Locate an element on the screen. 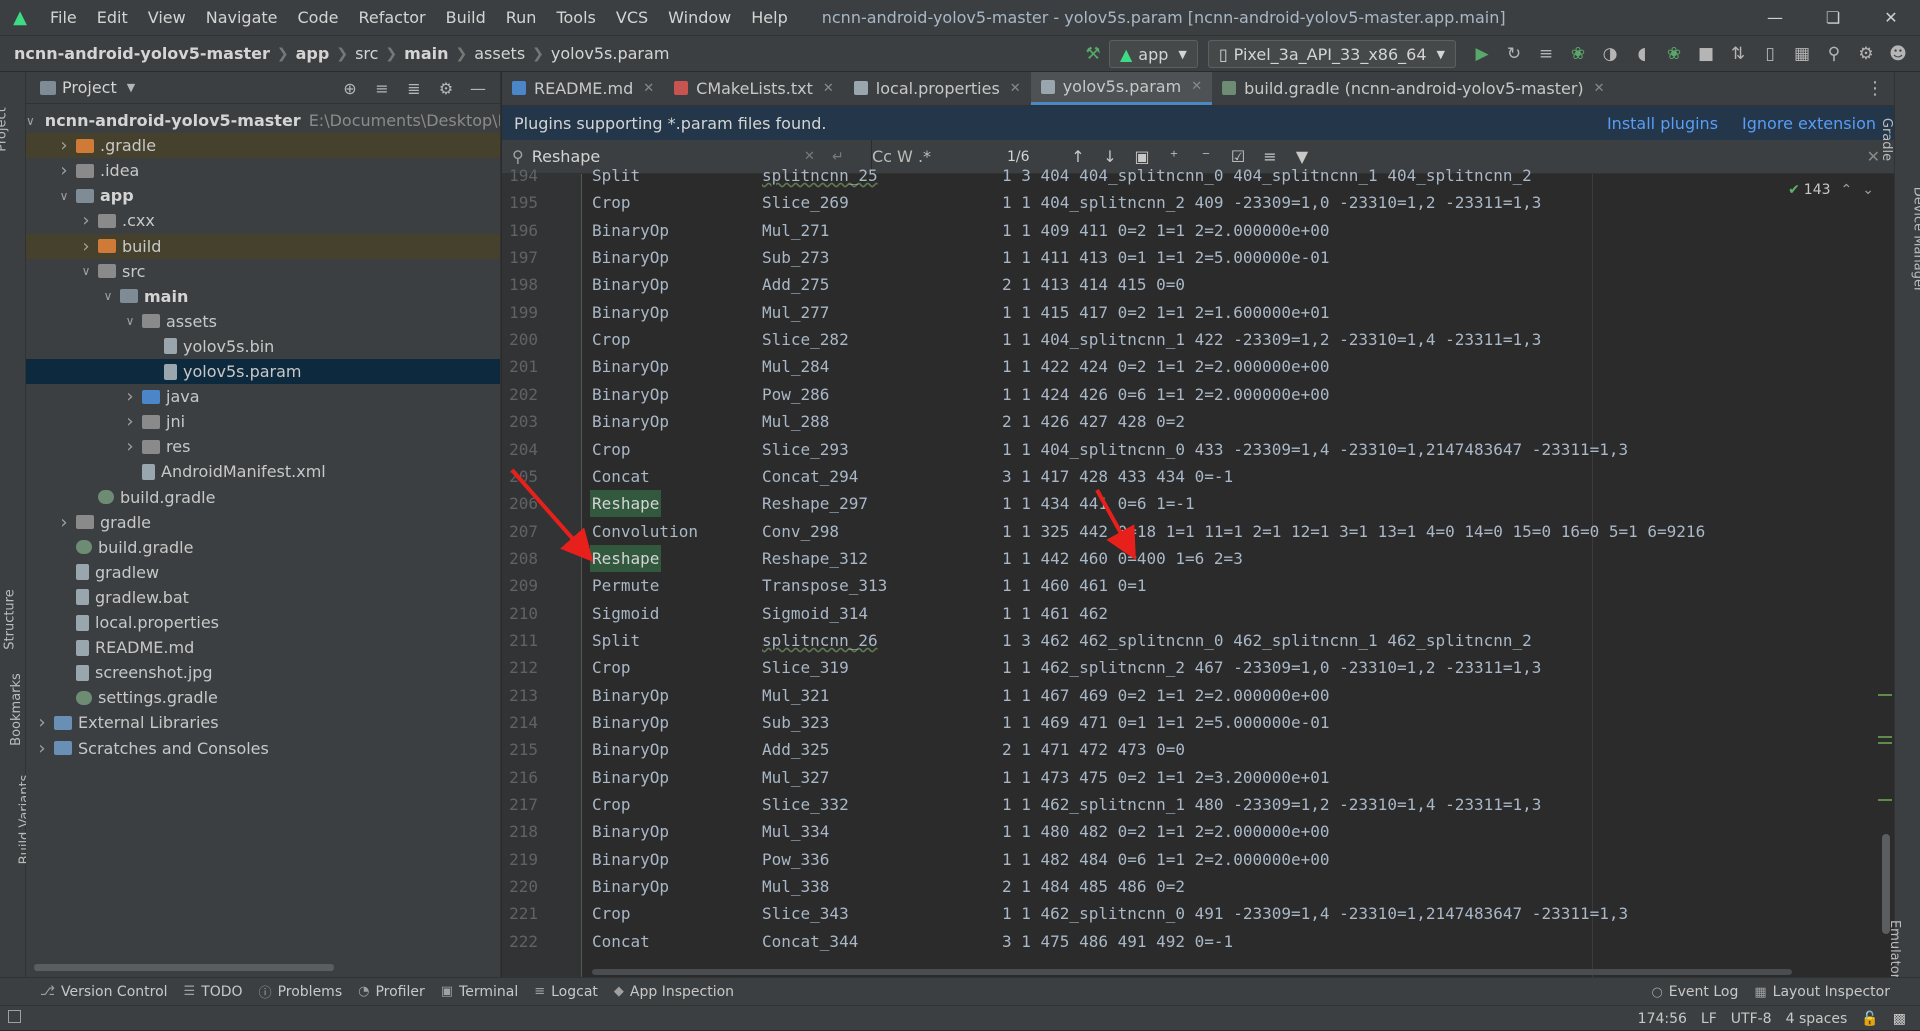 This screenshot has width=1920, height=1031. tree-item: › gradle is located at coordinates (263, 522).